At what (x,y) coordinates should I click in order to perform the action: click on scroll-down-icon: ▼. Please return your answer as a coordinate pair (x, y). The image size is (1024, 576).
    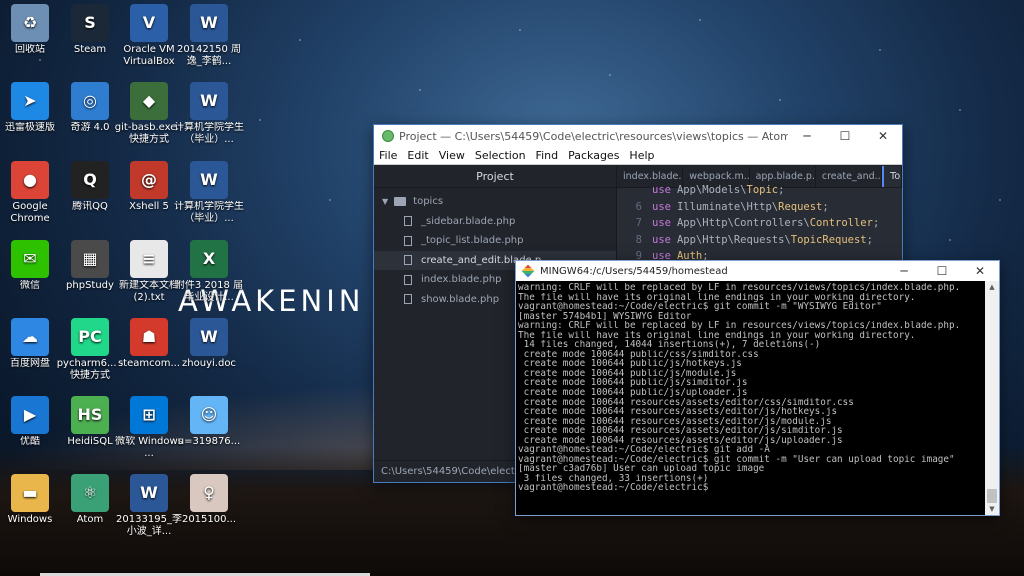
    Looking at the image, I should click on (992, 509).